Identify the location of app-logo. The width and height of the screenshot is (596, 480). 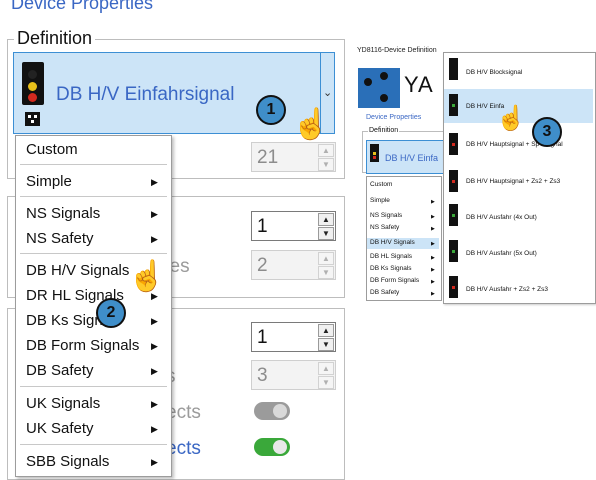
(379, 88).